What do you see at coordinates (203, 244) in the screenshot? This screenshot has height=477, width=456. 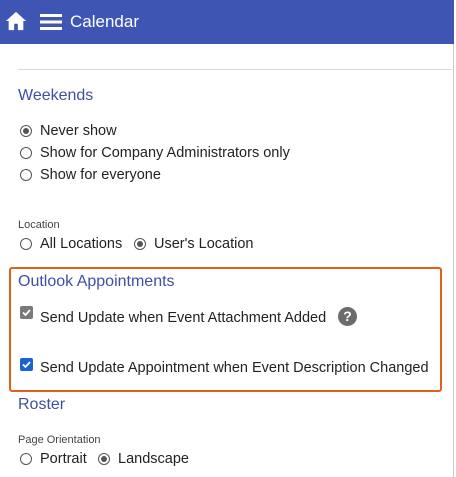 I see `option-label-users-location: User's Location` at bounding box center [203, 244].